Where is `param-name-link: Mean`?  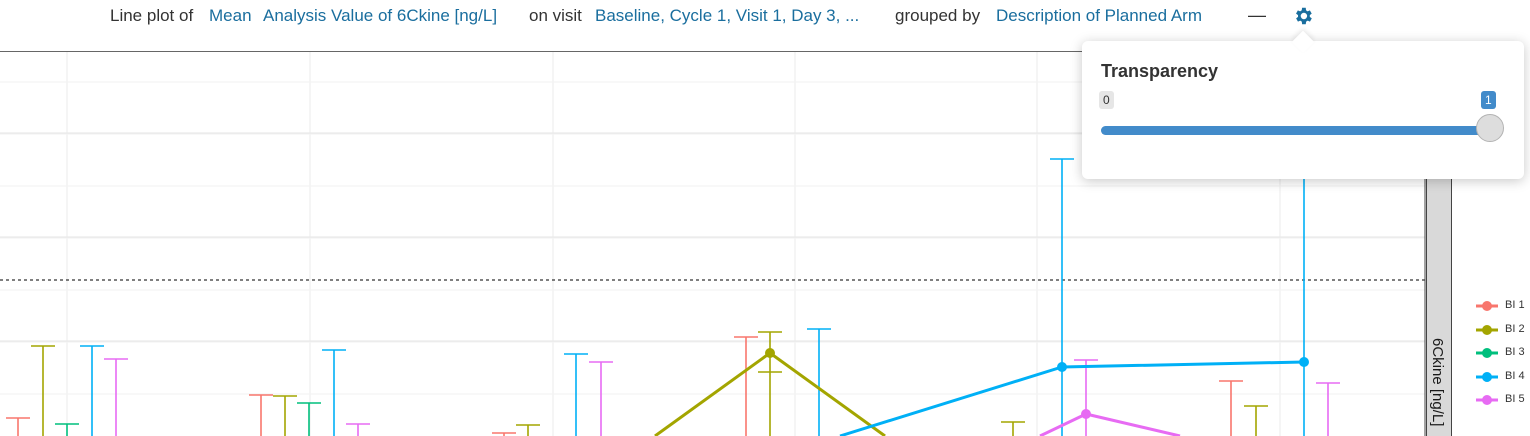 param-name-link: Mean is located at coordinates (230, 16).